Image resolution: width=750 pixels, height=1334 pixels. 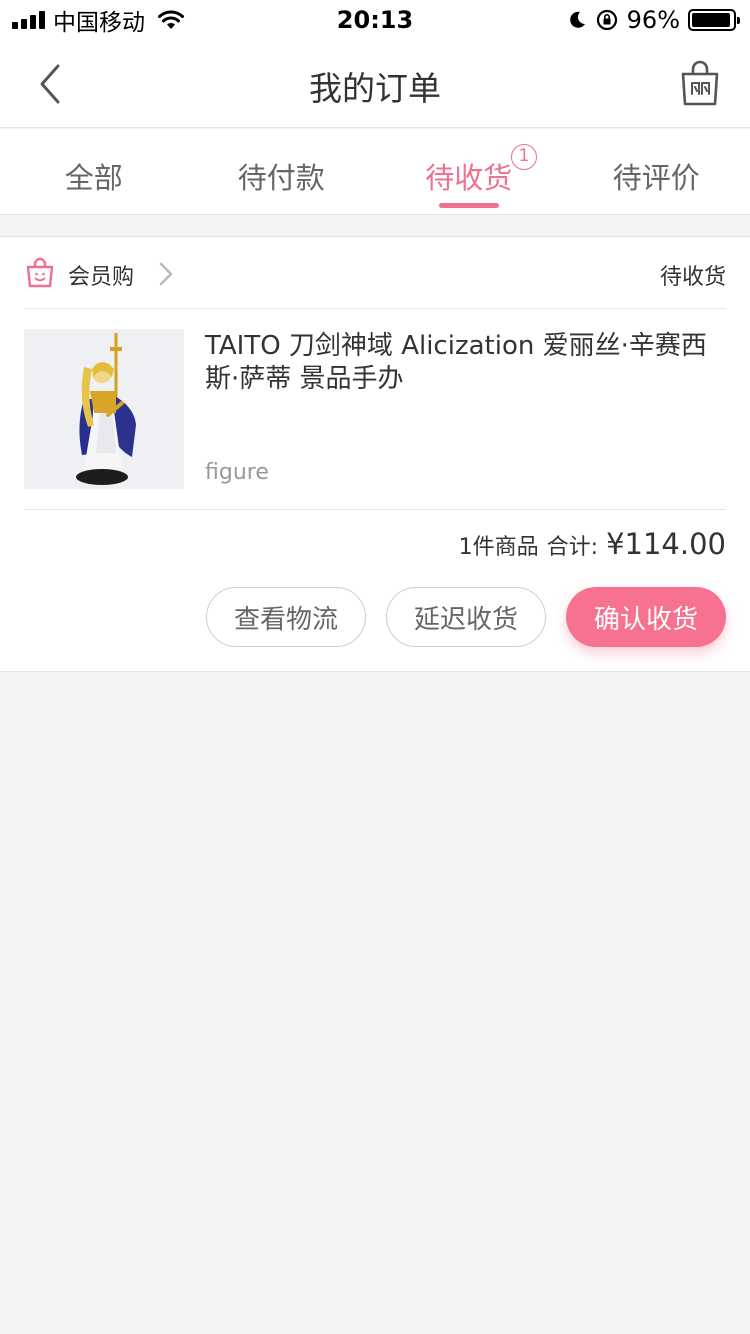 I want to click on order-status: 待收货, so click(x=692, y=277).